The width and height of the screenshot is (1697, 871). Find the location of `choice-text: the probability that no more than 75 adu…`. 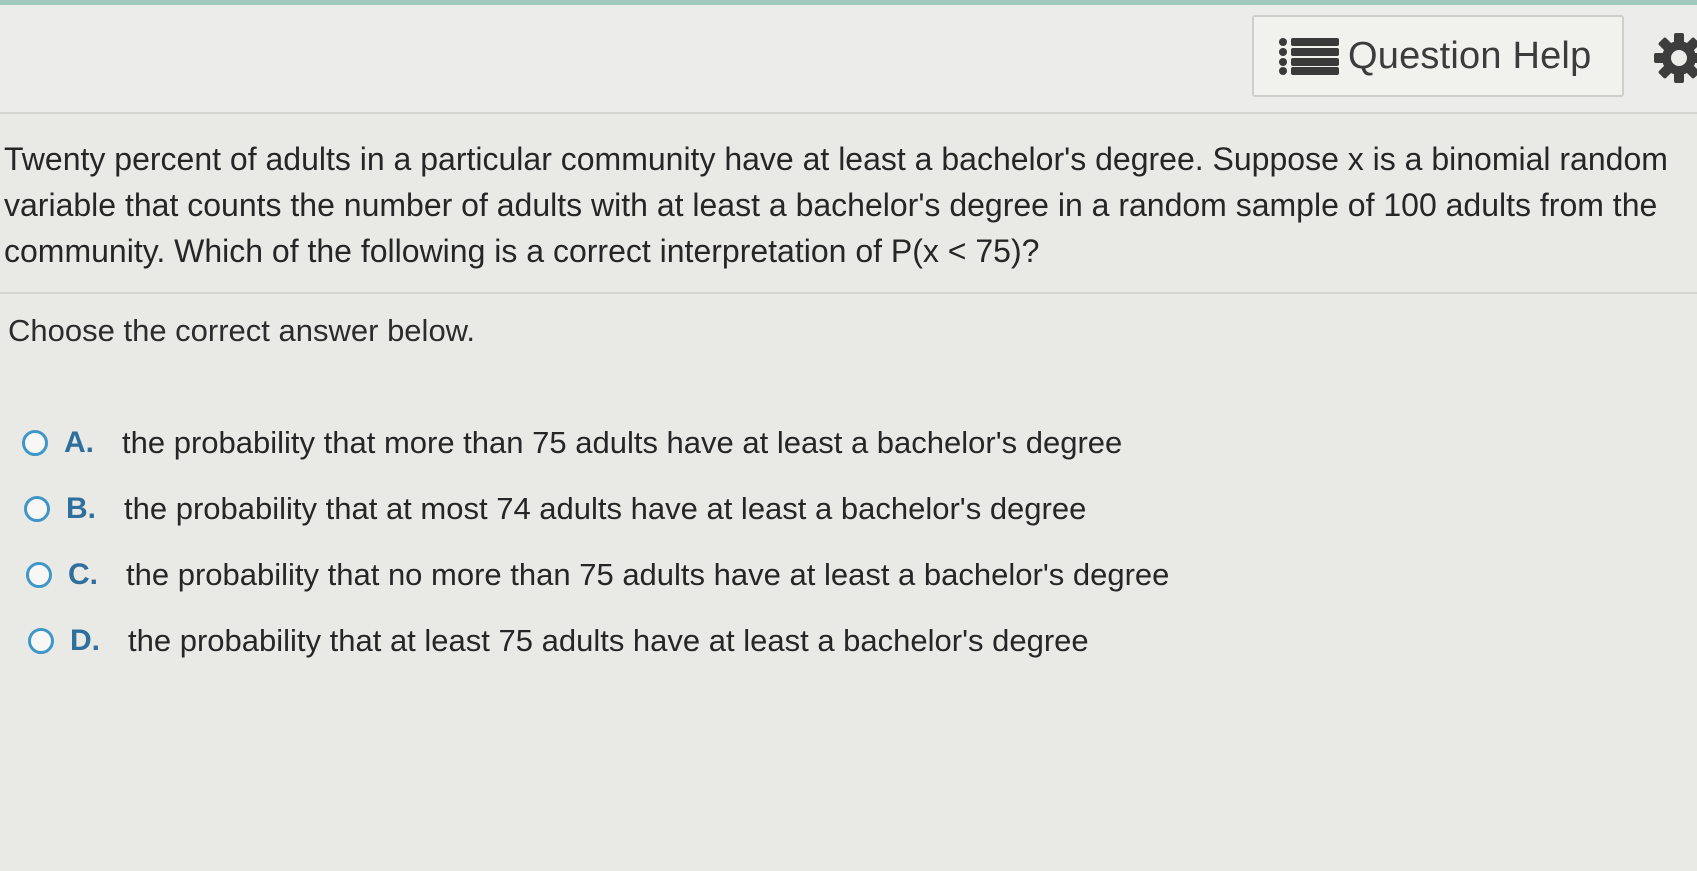

choice-text: the probability that no more than 75 adu… is located at coordinates (648, 574).